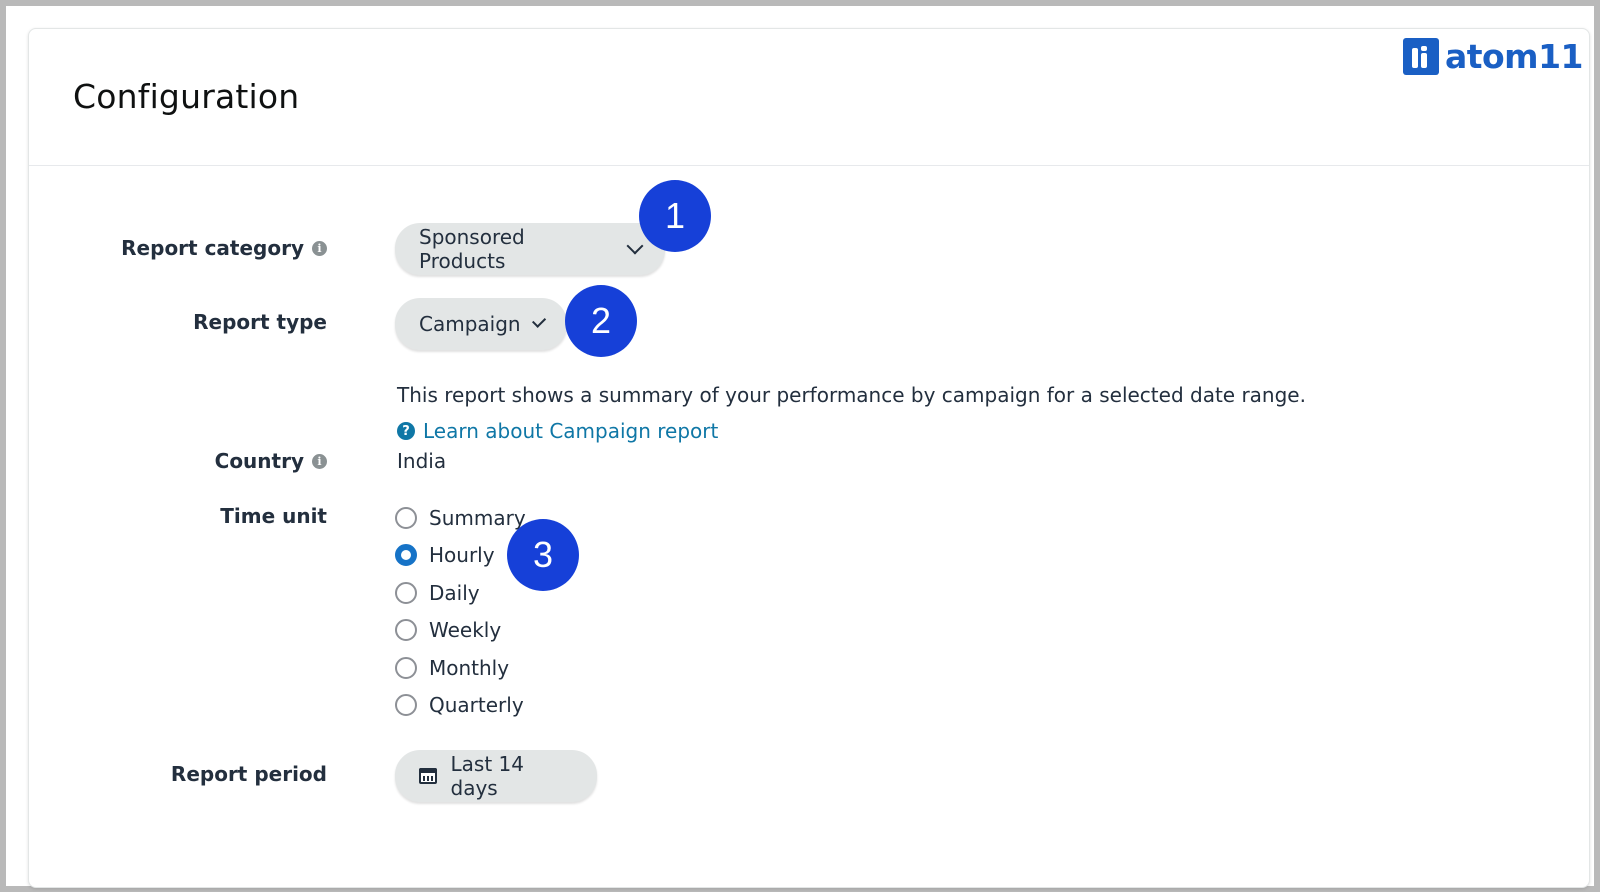  I want to click on country-value: India, so click(422, 461).